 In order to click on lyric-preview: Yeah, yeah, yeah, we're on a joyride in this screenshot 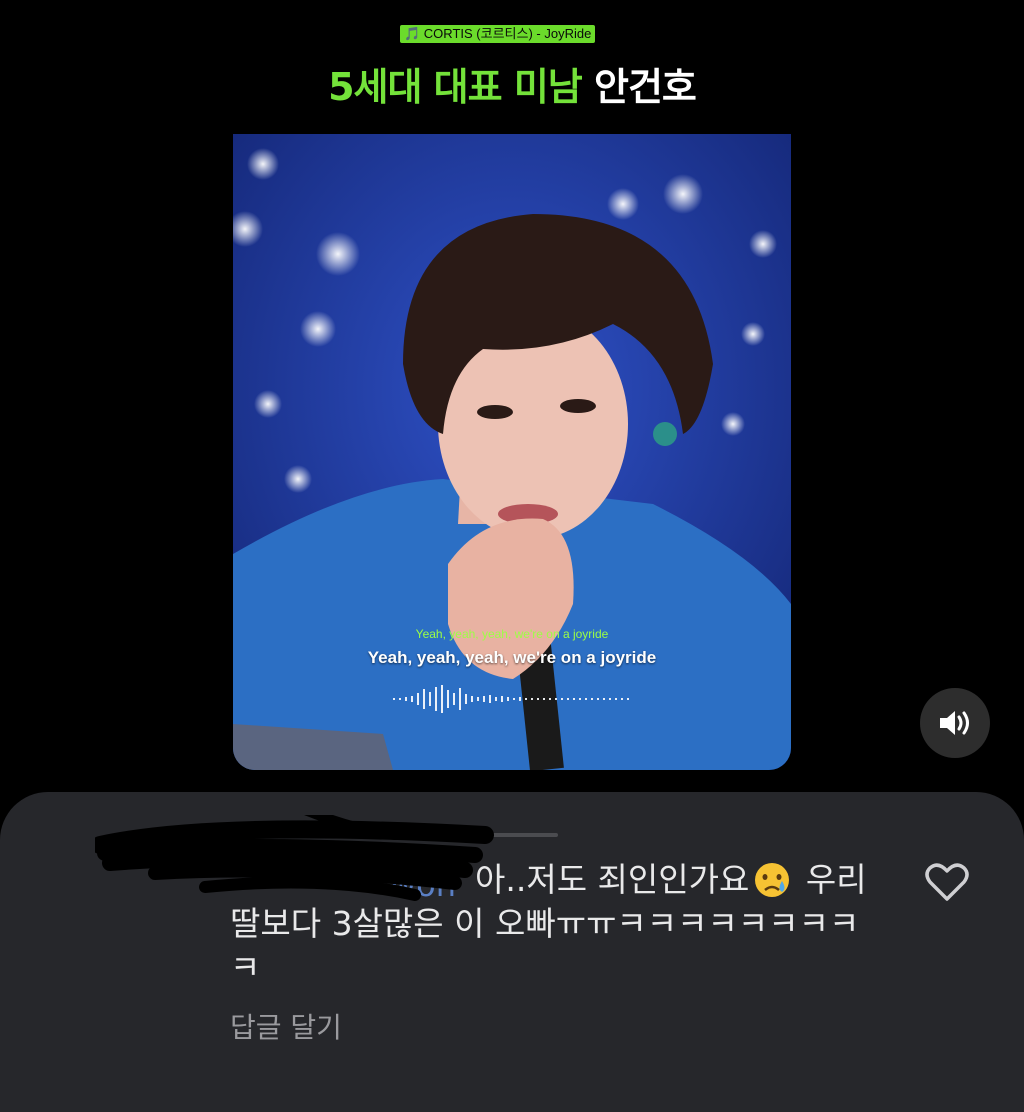, I will do `click(512, 634)`.